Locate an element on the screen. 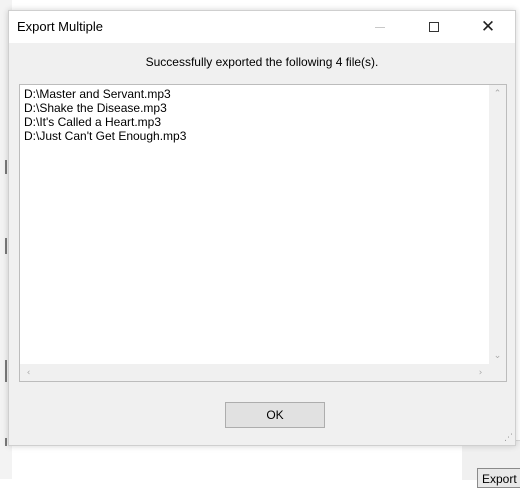 Image resolution: width=520 pixels, height=489 pixels. close-button: ✕ is located at coordinates (488, 27).